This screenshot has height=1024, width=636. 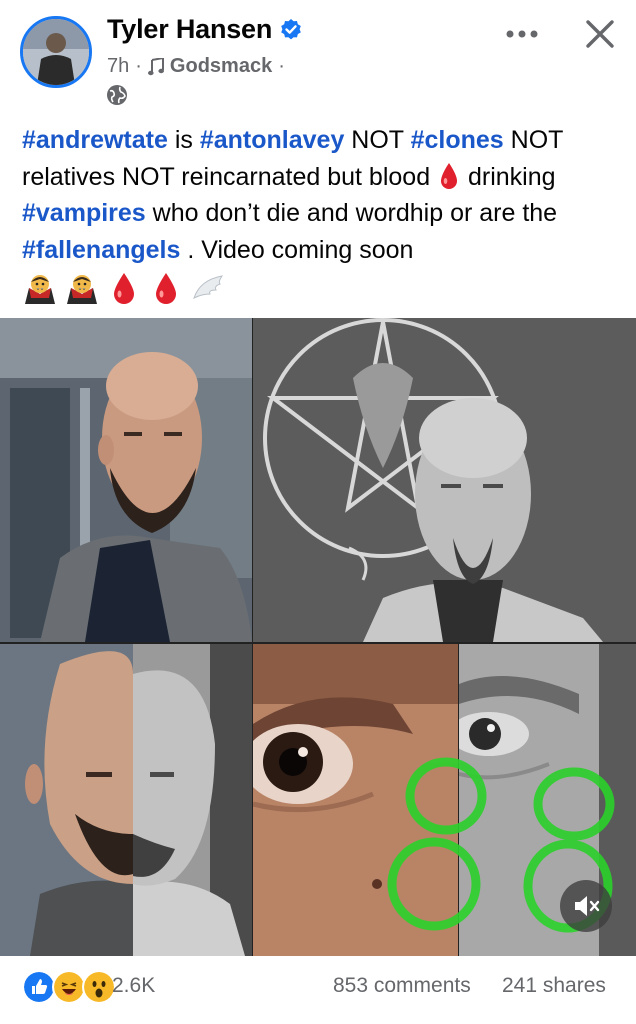 I want to click on shares-count: 241 shares, so click(x=554, y=986).